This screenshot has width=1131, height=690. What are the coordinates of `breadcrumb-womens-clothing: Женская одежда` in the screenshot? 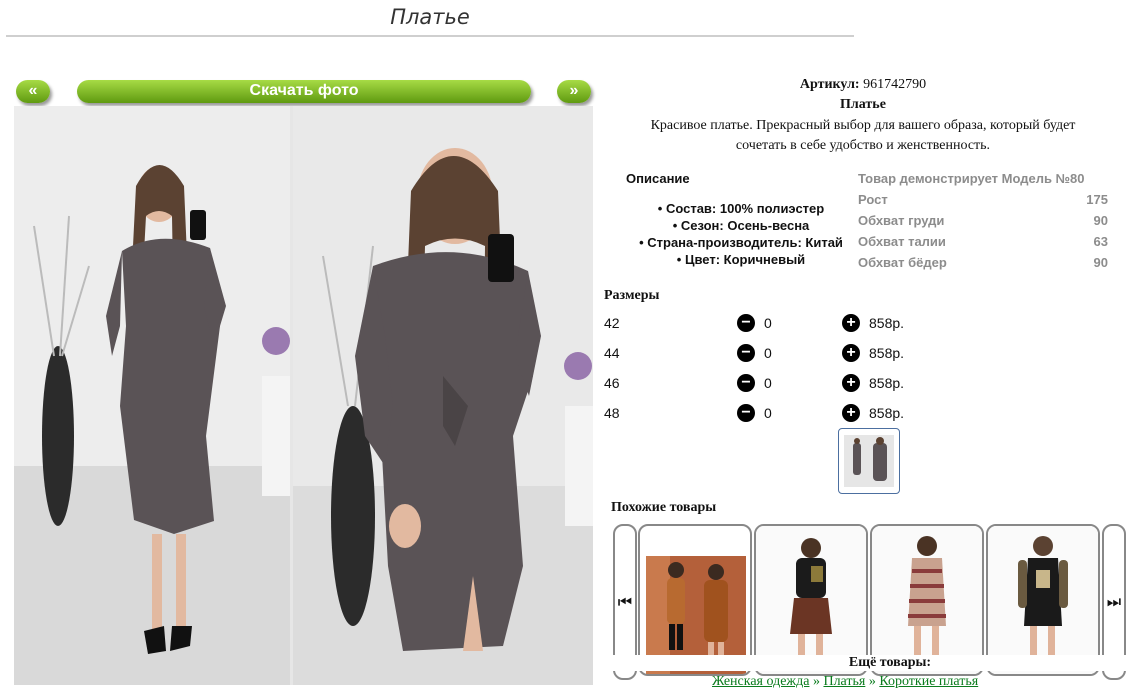 It's located at (760, 681).